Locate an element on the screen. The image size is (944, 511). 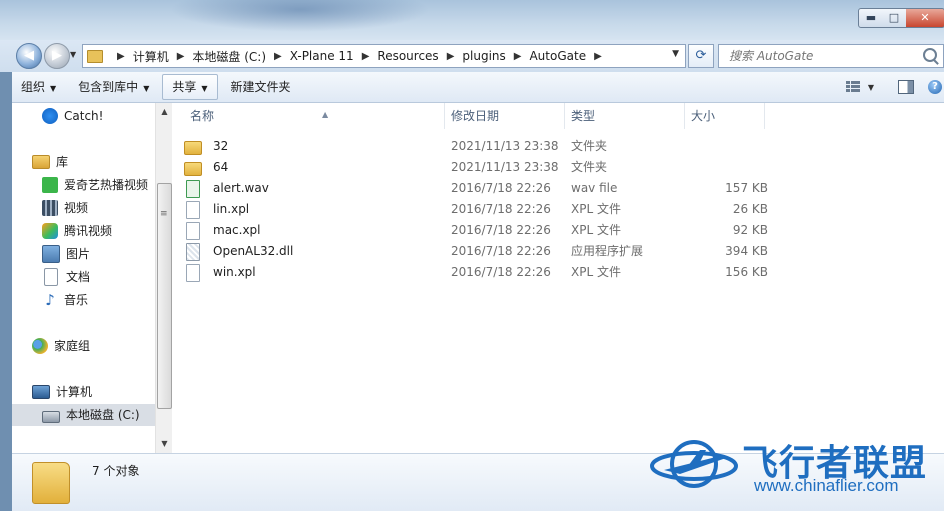
column-header-modified: 修改日期 is located at coordinates (505, 116).